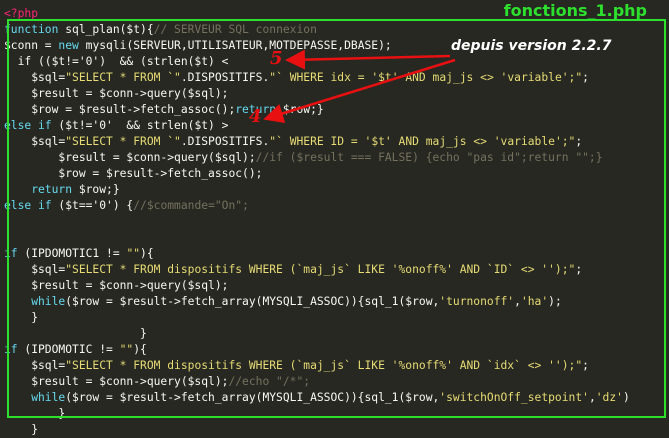 This screenshot has height=438, width=669. What do you see at coordinates (21, 429) in the screenshot?
I see `code-token: }` at bounding box center [21, 429].